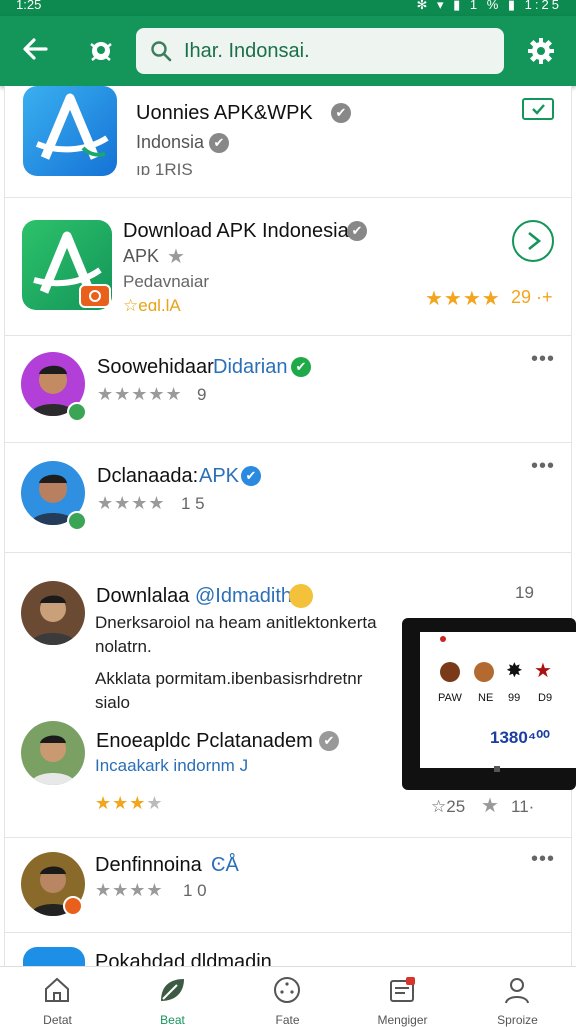  What do you see at coordinates (498, 700) in the screenshot?
I see `preview-screen: ✸ ★ PAW NE 99 D9 1380⁴⁰⁰` at bounding box center [498, 700].